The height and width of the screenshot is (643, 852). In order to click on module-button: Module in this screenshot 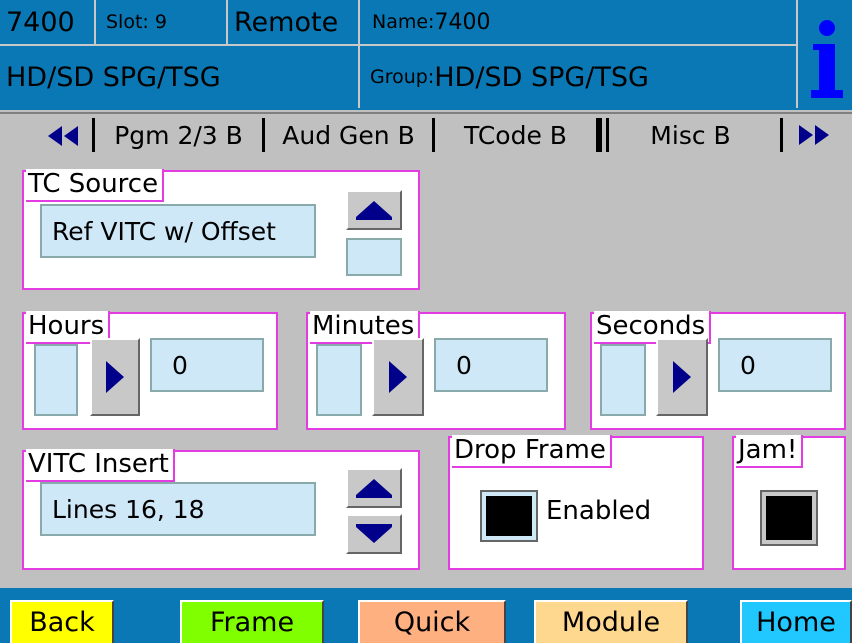, I will do `click(611, 621)`.